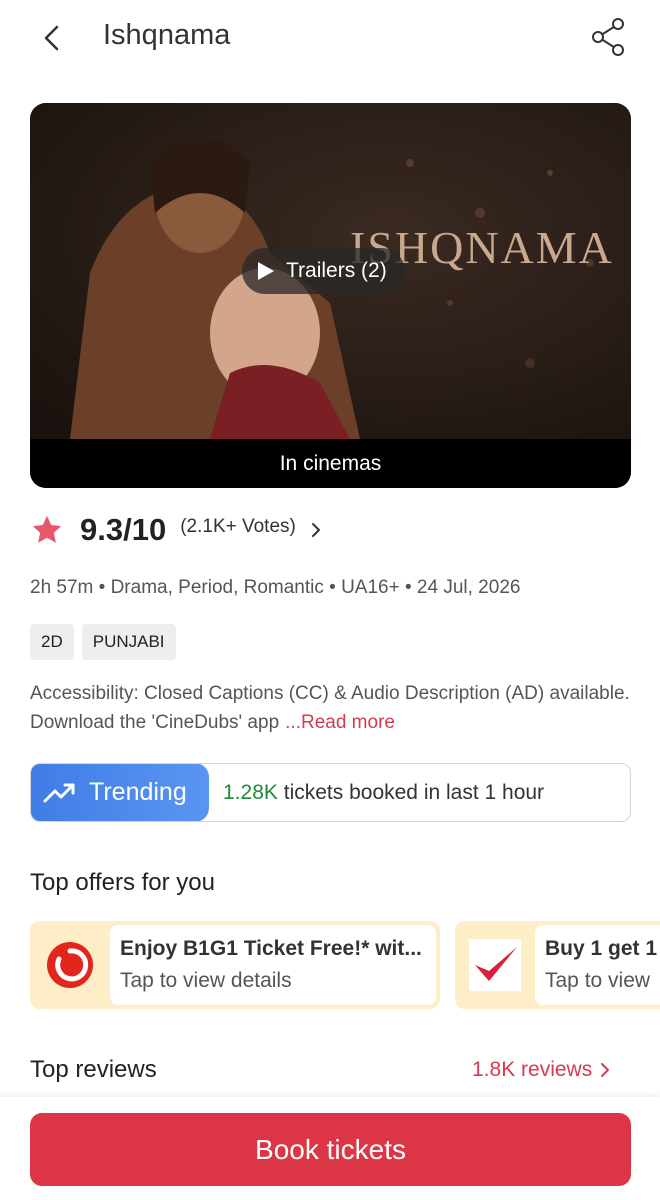  I want to click on offers-heading: Top offers for you, so click(122, 882).